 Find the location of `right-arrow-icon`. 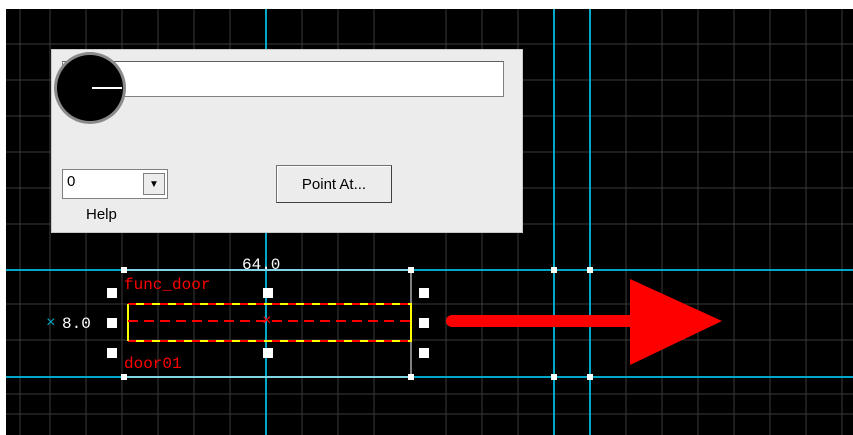

right-arrow-icon is located at coordinates (584, 322).